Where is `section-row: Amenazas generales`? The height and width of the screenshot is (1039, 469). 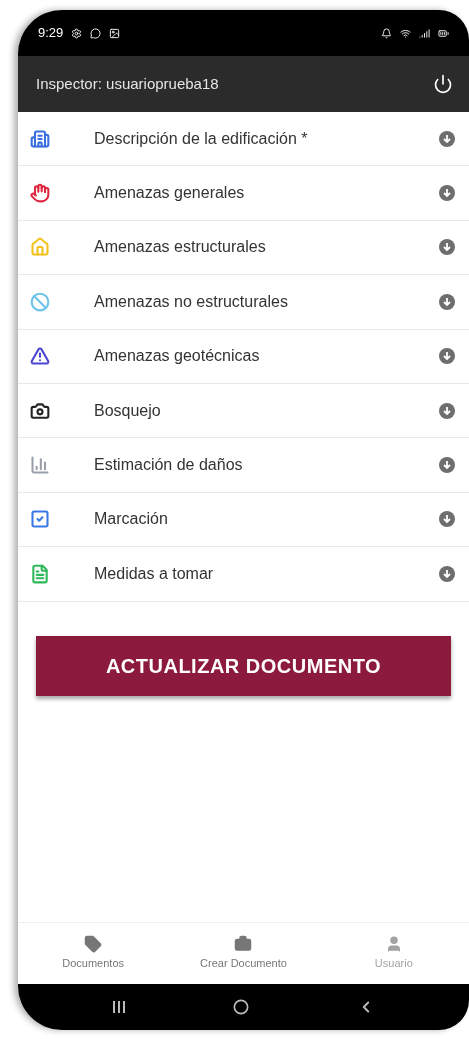
section-row: Amenazas generales is located at coordinates (243, 193).